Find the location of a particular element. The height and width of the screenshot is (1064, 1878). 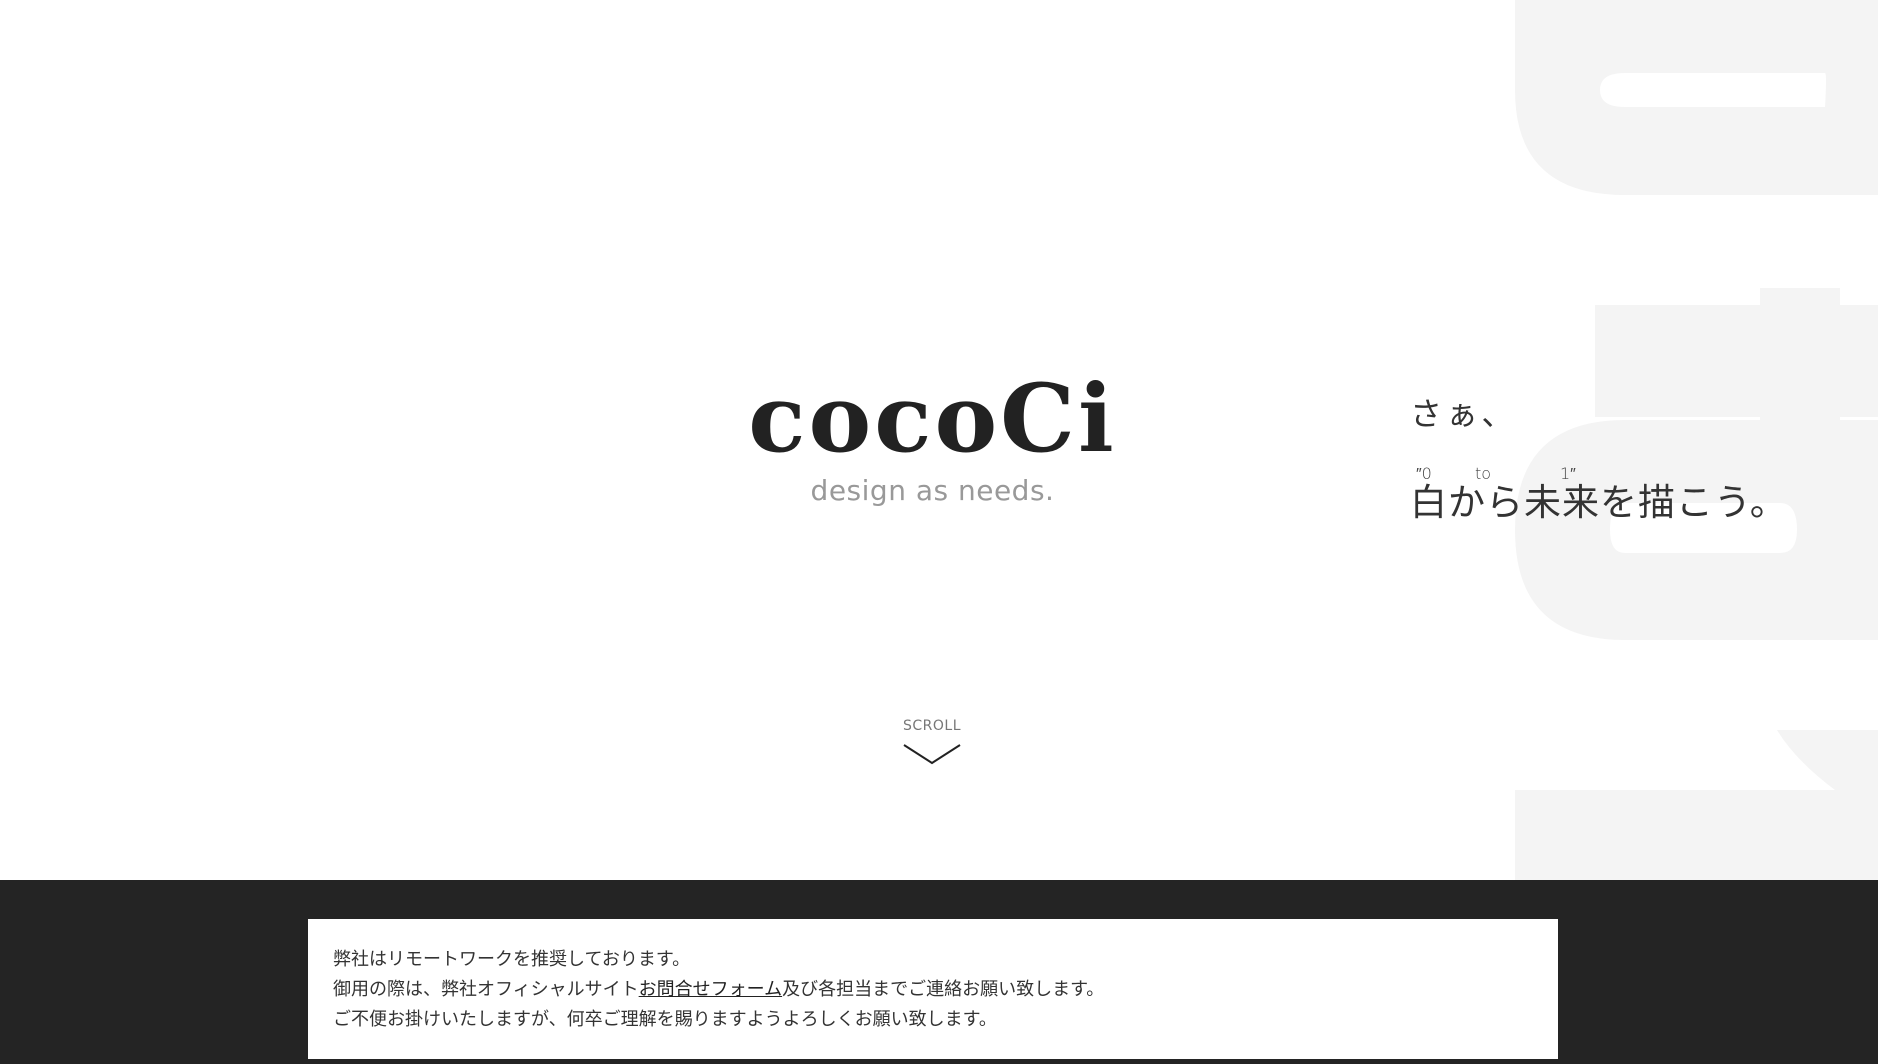

hero-copy: さぁ、 ″0 to 1″ 白から未来を描こう。 is located at coordinates (1598, 464).